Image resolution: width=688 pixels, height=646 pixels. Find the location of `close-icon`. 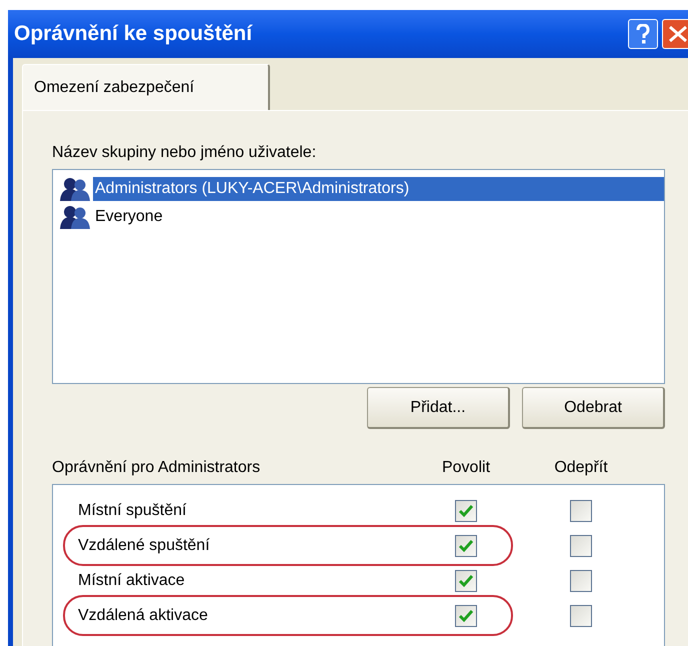

close-icon is located at coordinates (678, 34).